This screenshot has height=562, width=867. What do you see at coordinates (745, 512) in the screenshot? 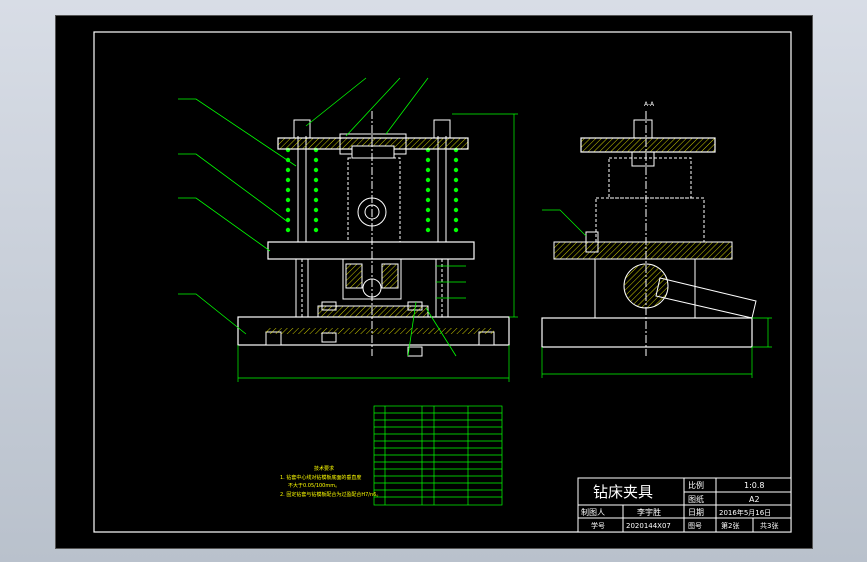
I see `date-value: 2016年5月16日` at bounding box center [745, 512].